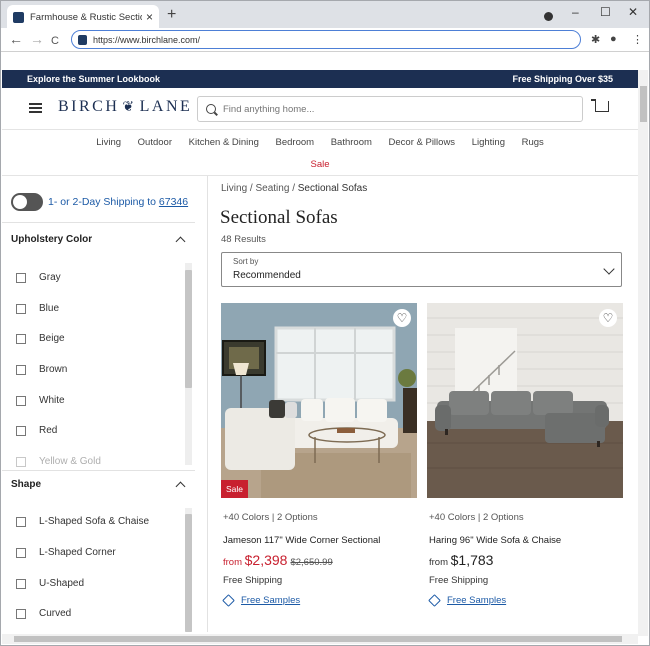 This screenshot has height=646, width=650. I want to click on filter-option-beige: Beige, so click(40, 338).